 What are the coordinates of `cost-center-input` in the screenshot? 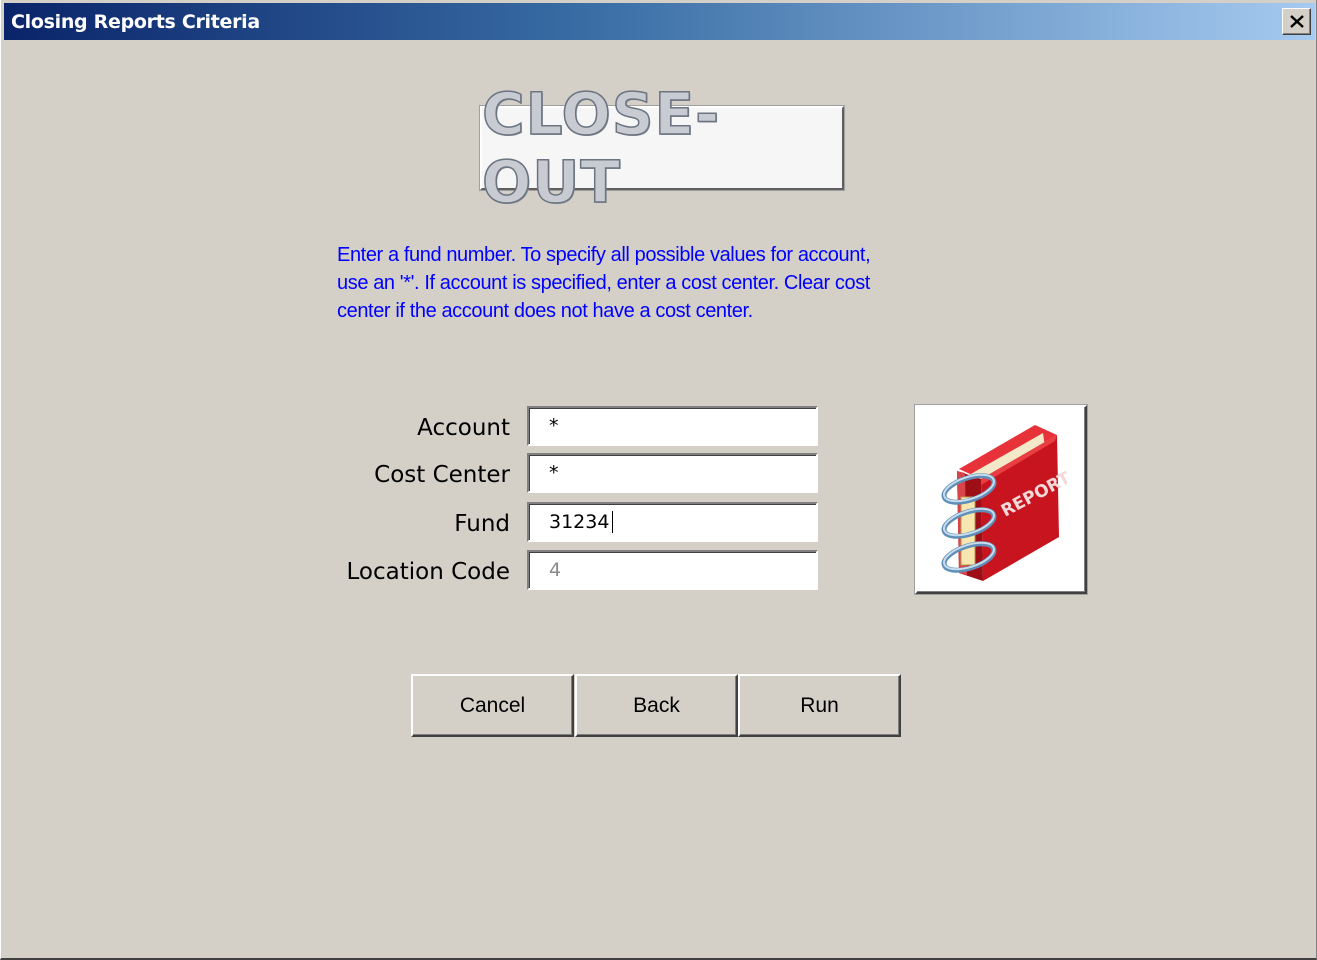 It's located at (672, 473).